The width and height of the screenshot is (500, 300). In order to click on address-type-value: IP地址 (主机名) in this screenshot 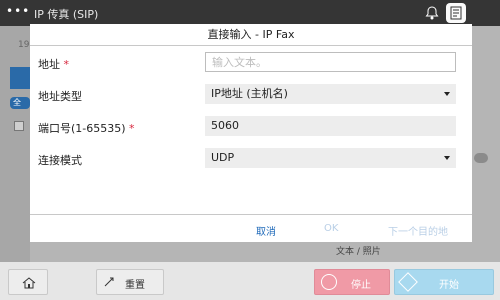, I will do `click(249, 93)`.